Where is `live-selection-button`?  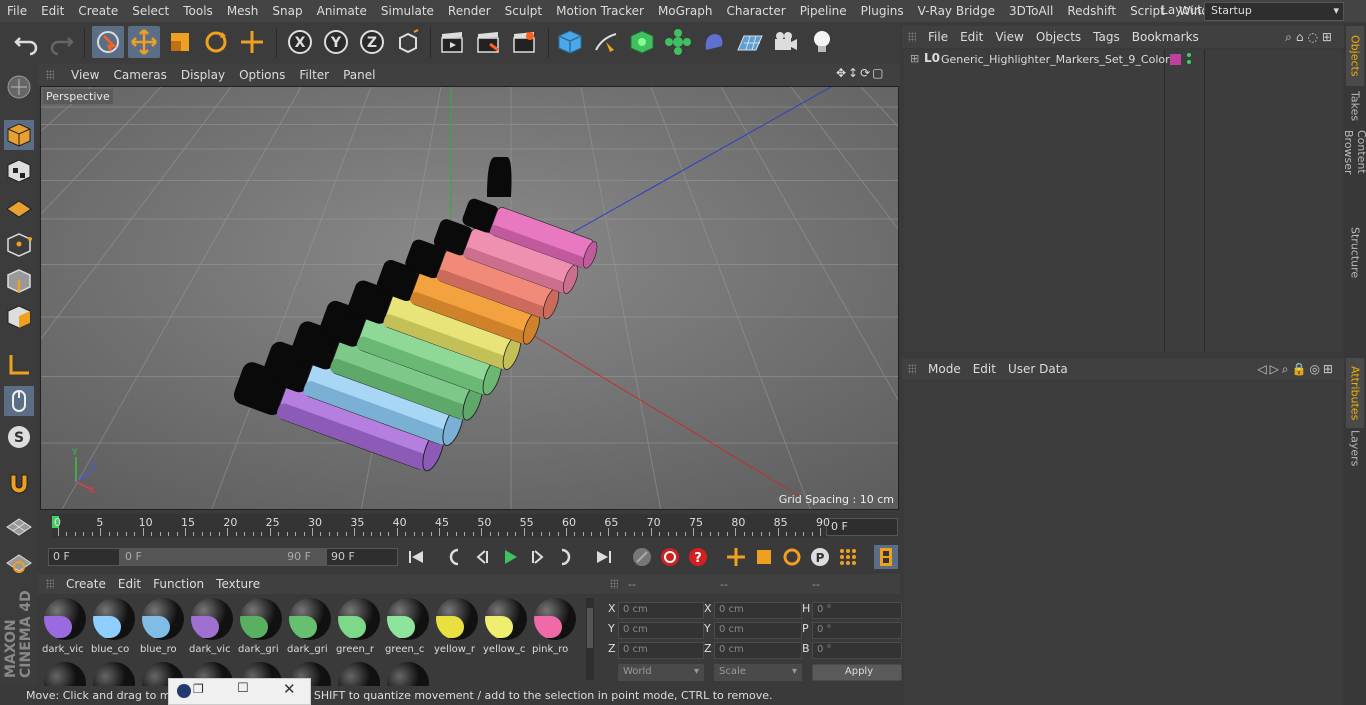 live-selection-button is located at coordinates (108, 42).